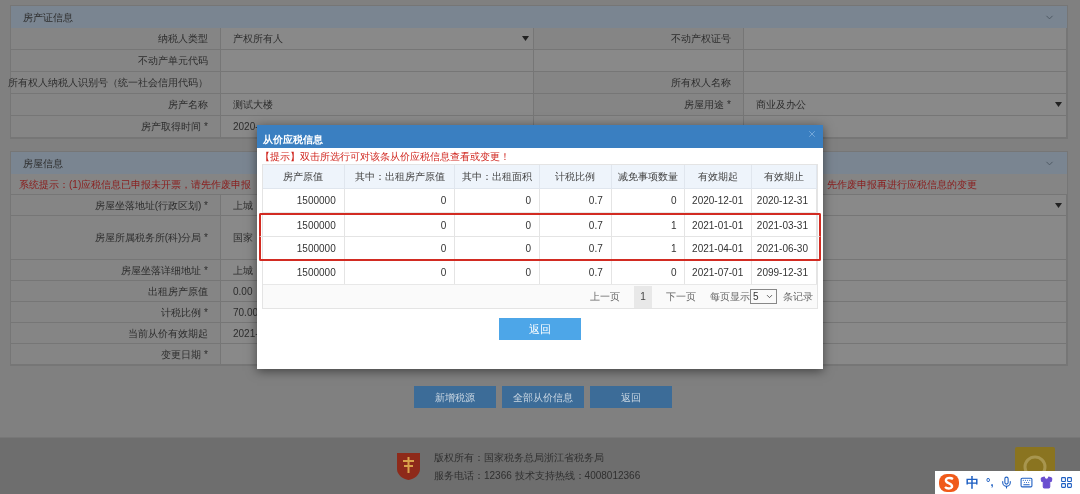 This screenshot has height=494, width=1080. Describe the element at coordinates (798, 297) in the screenshot. I see `per-page-suffix: 条记录` at that location.